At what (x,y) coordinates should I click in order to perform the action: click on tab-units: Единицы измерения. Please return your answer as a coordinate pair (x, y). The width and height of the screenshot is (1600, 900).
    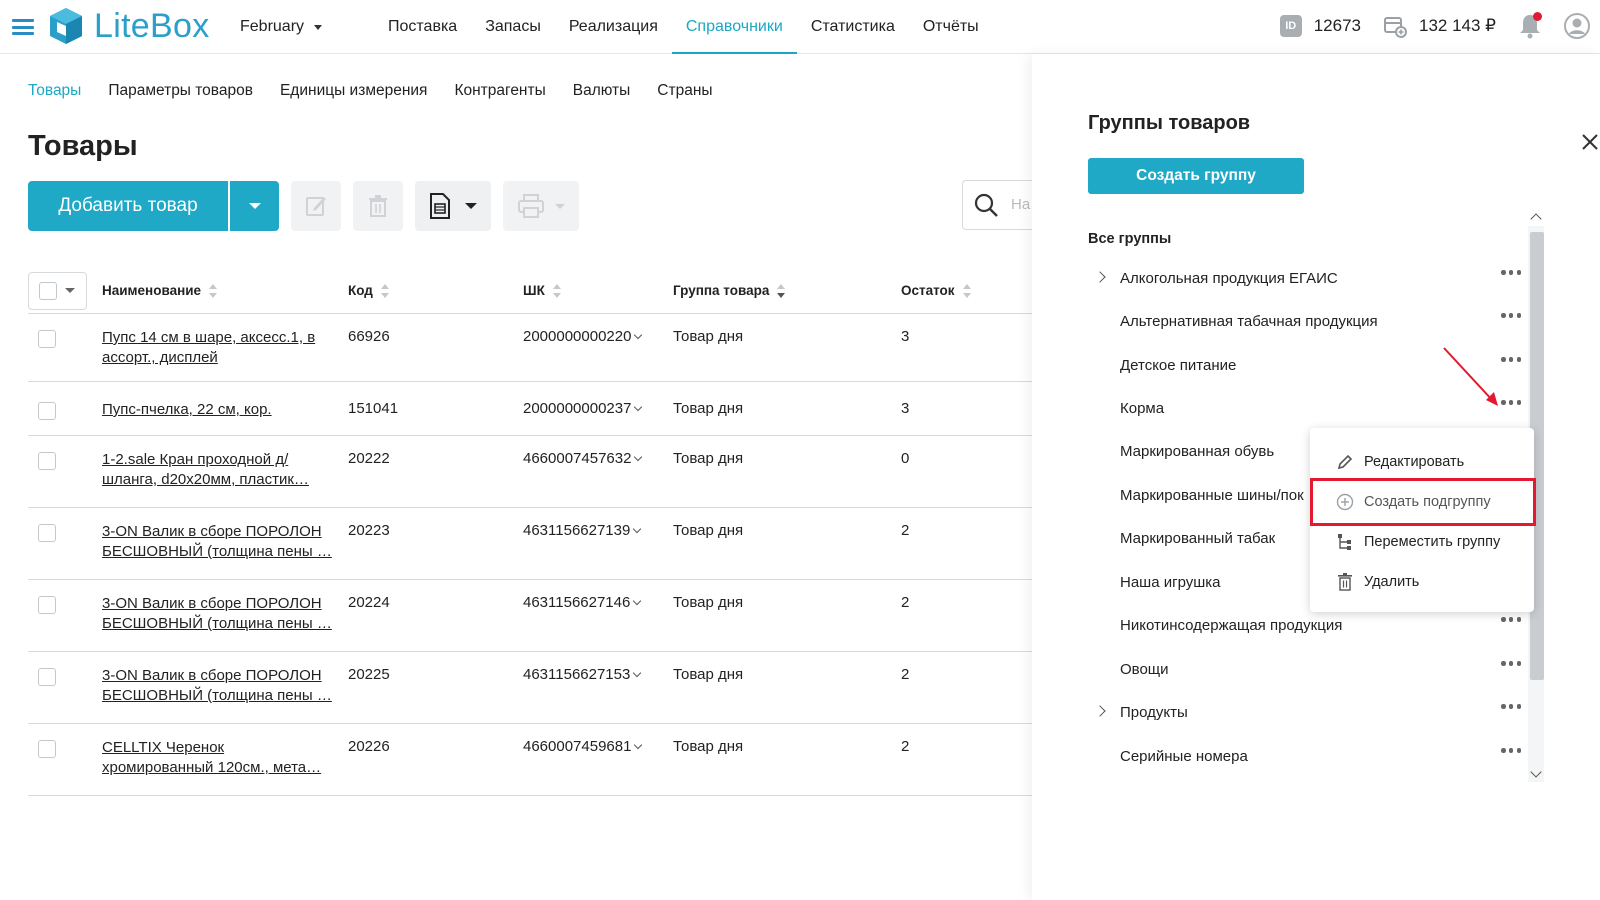
    Looking at the image, I should click on (353, 91).